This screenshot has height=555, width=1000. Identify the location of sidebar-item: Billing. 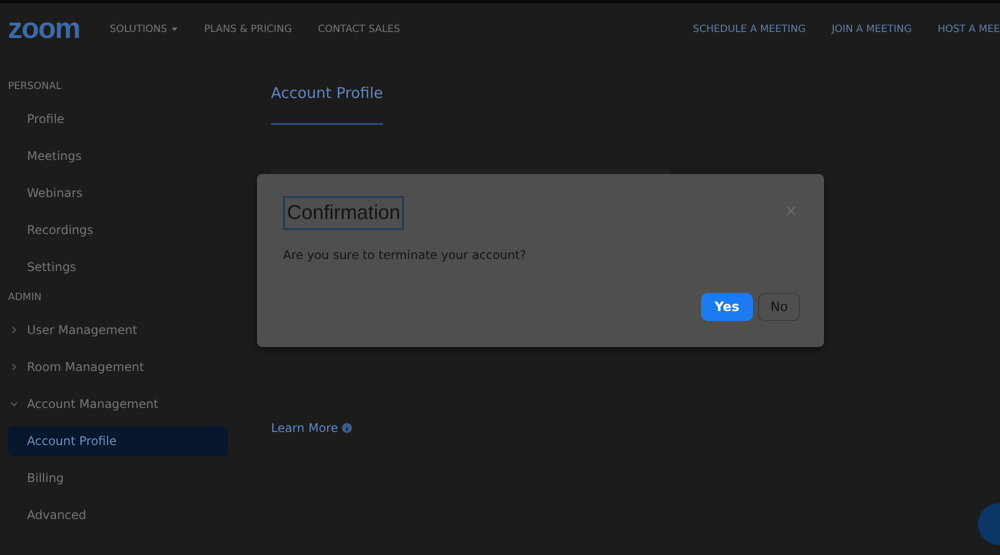
(118, 478).